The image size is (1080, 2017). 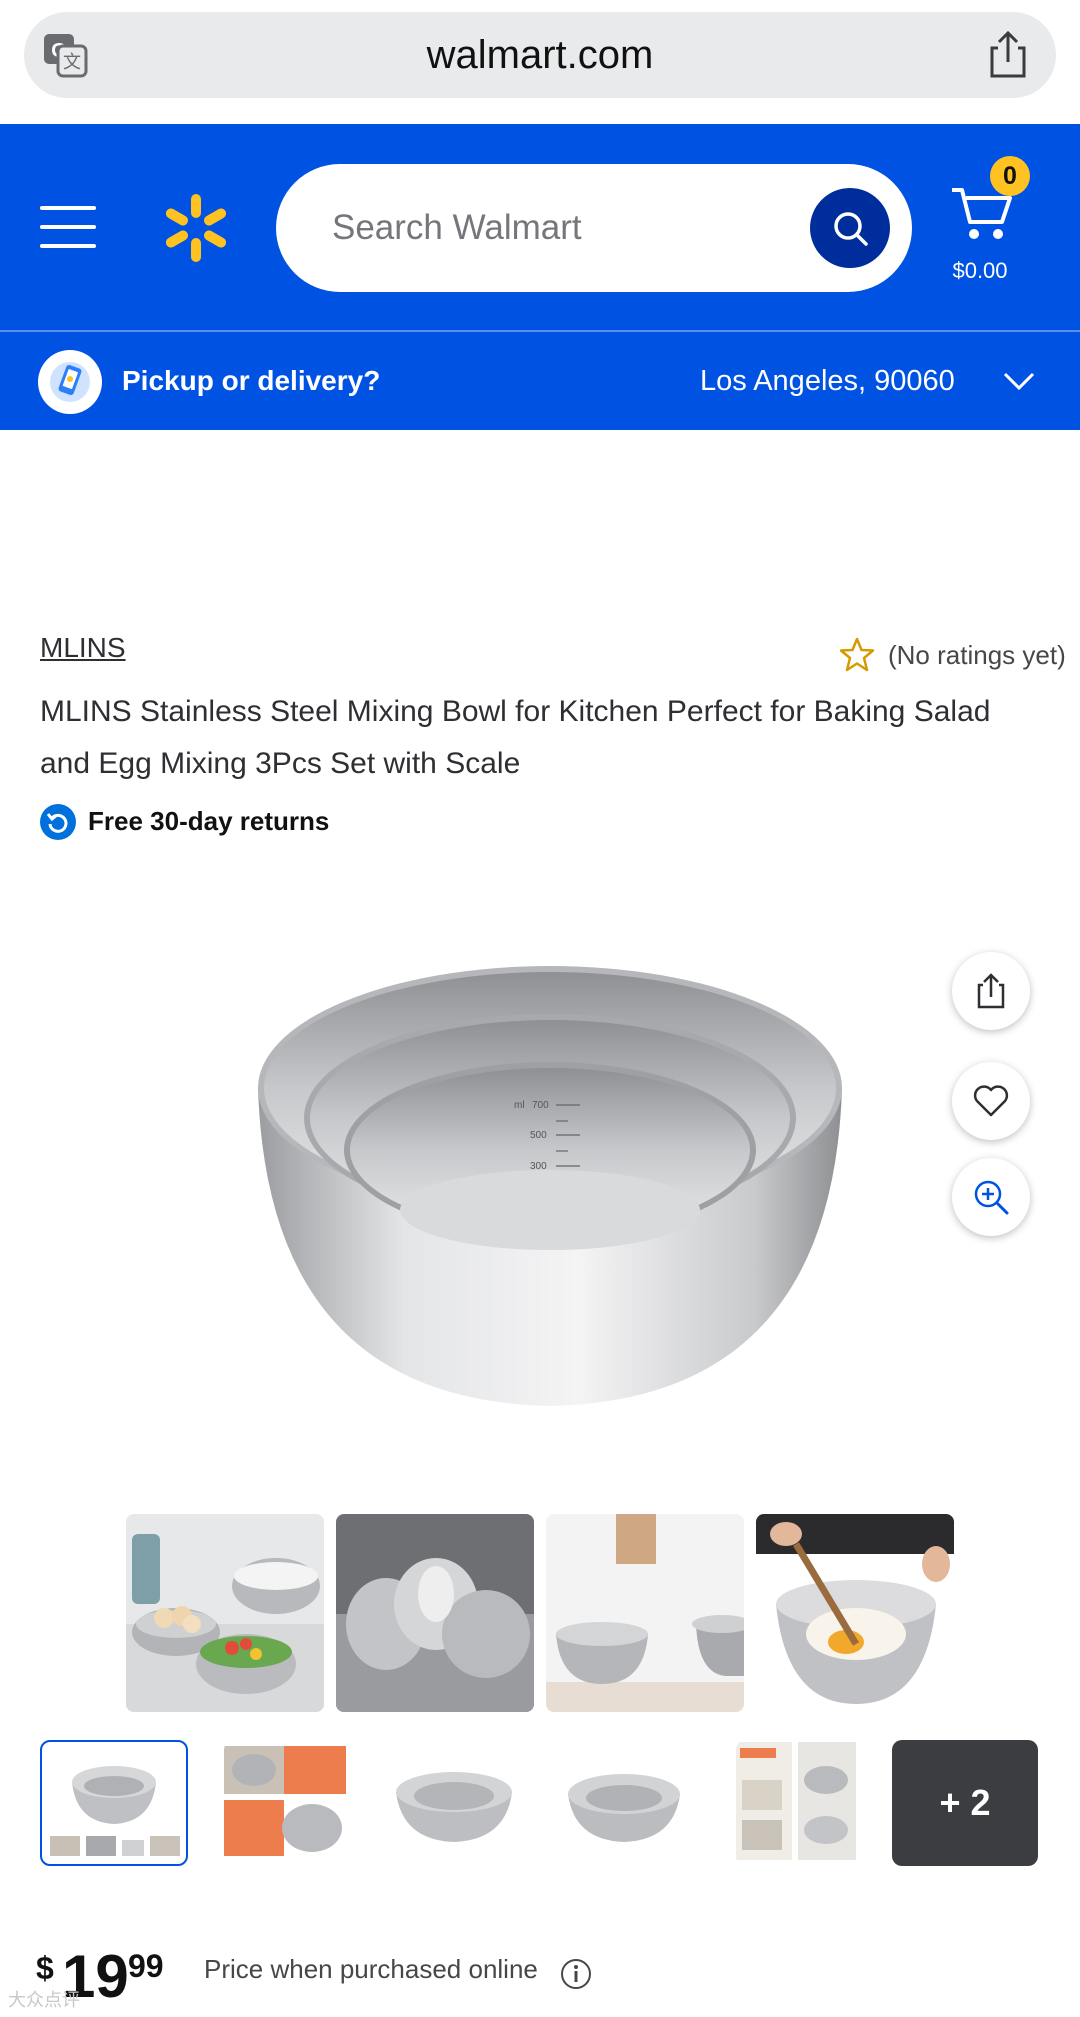 What do you see at coordinates (44, 2000) in the screenshot?
I see `watermark: 大众点评` at bounding box center [44, 2000].